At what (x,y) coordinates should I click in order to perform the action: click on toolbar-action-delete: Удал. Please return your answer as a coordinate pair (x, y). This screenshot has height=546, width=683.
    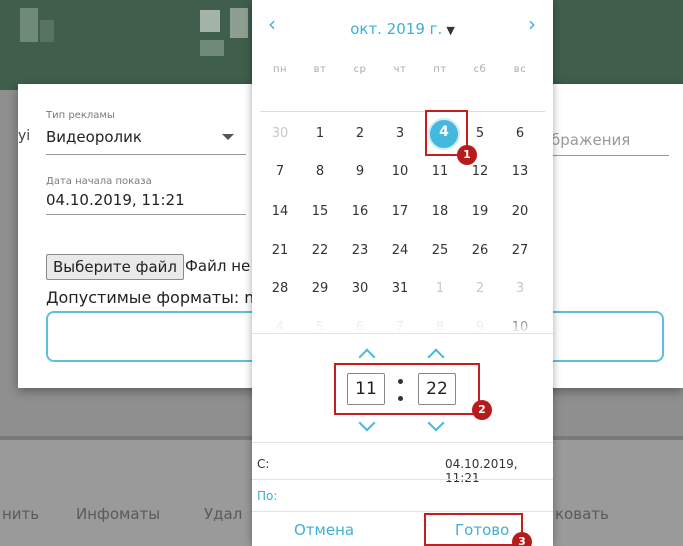
    Looking at the image, I should click on (223, 514).